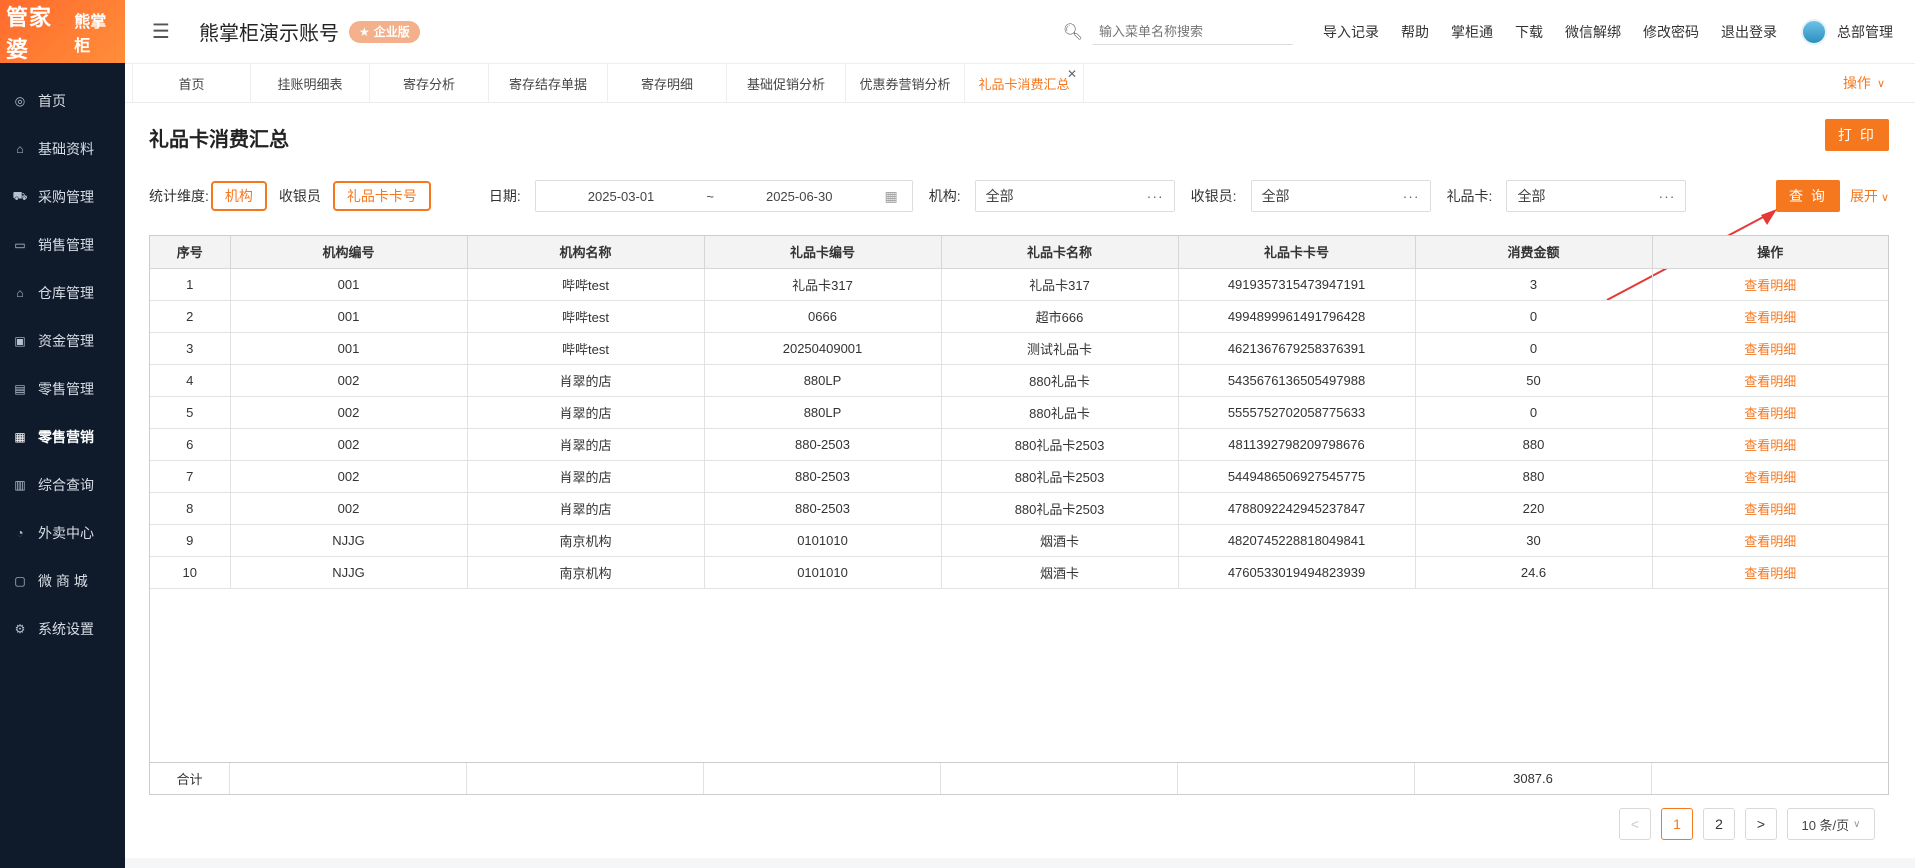  What do you see at coordinates (1297, 444) in the screenshot?
I see `table-cell: 4811392798209798676` at bounding box center [1297, 444].